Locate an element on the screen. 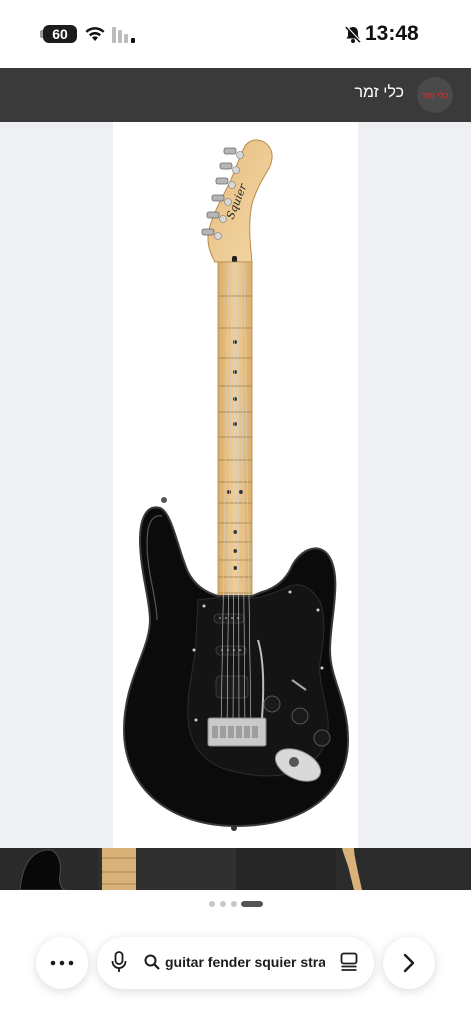 This screenshot has height=1024, width=471. site-title: כלי זמר is located at coordinates (379, 93).